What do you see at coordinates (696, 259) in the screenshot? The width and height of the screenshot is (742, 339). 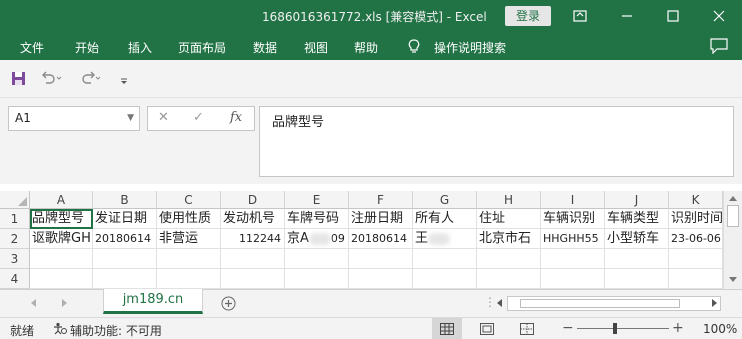 I see `cell-k3` at bounding box center [696, 259].